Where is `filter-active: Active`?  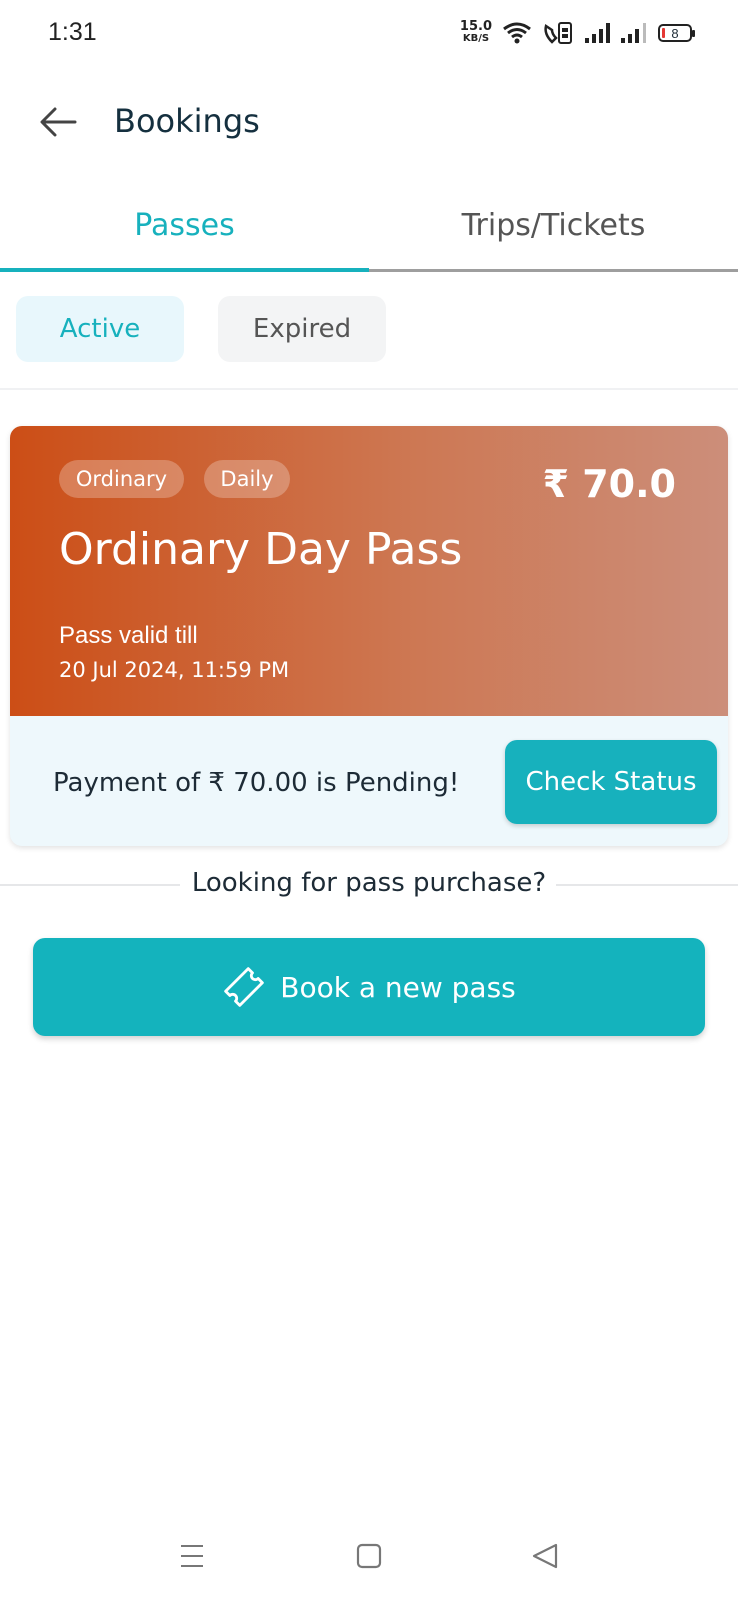 filter-active: Active is located at coordinates (100, 329).